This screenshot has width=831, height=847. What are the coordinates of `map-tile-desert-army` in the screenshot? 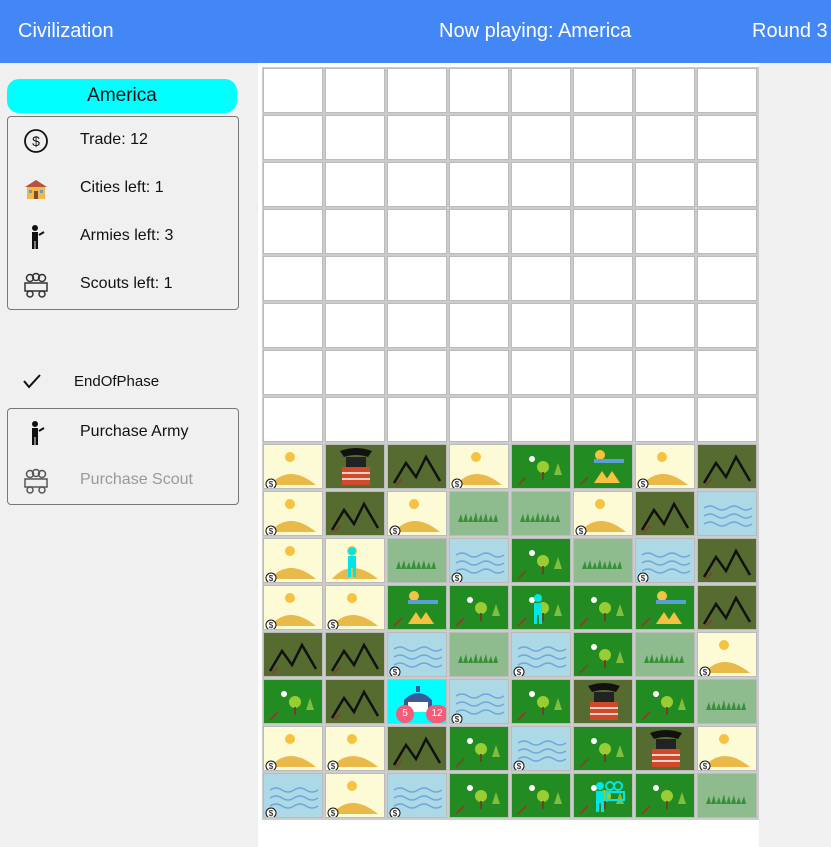 It's located at (355, 560).